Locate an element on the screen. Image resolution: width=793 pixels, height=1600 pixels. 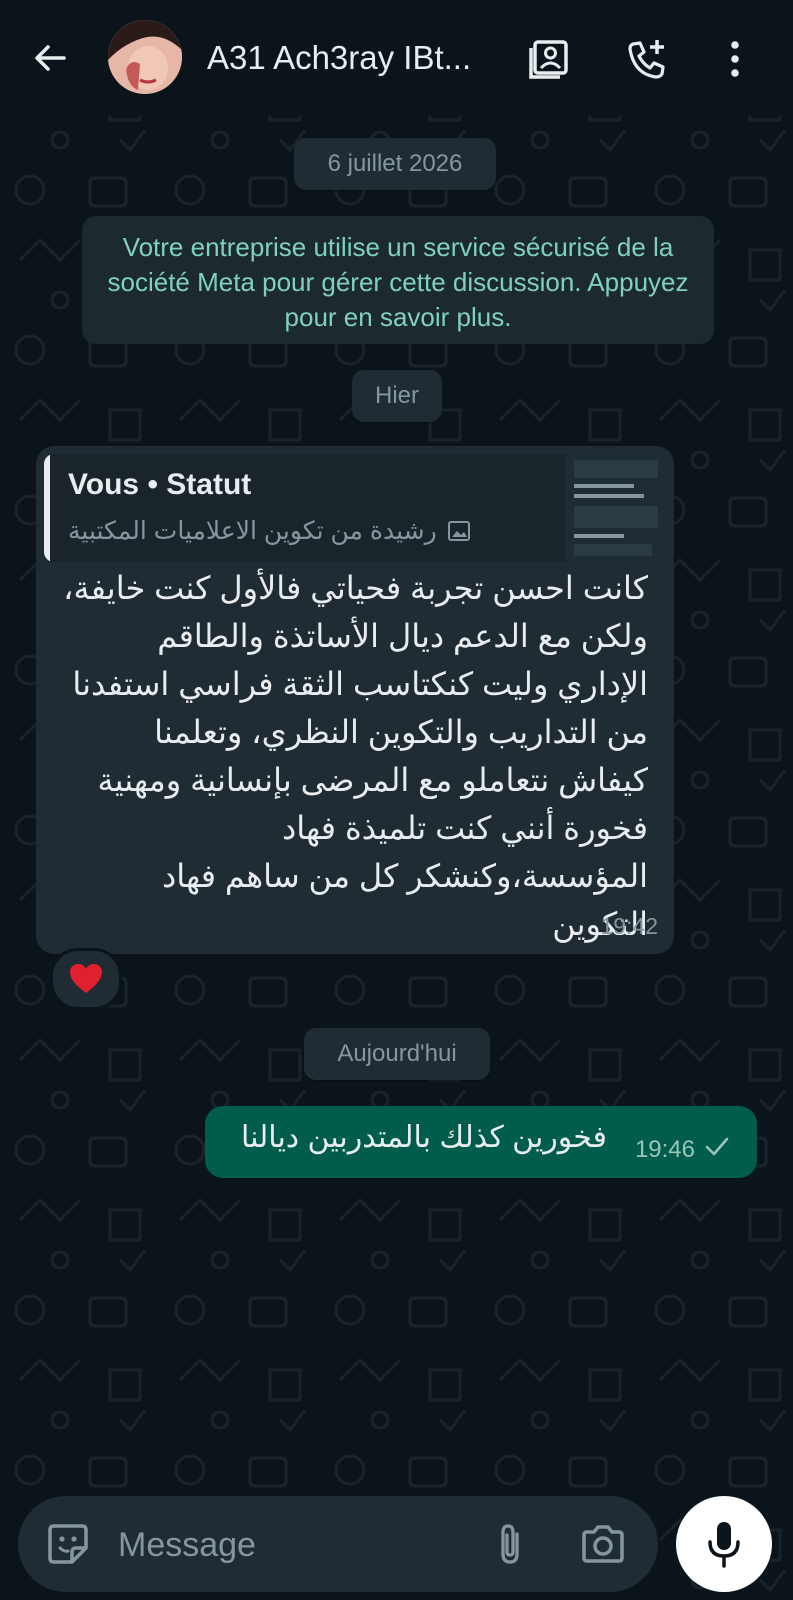
sticker-emoji-icon is located at coordinates (68, 1544).